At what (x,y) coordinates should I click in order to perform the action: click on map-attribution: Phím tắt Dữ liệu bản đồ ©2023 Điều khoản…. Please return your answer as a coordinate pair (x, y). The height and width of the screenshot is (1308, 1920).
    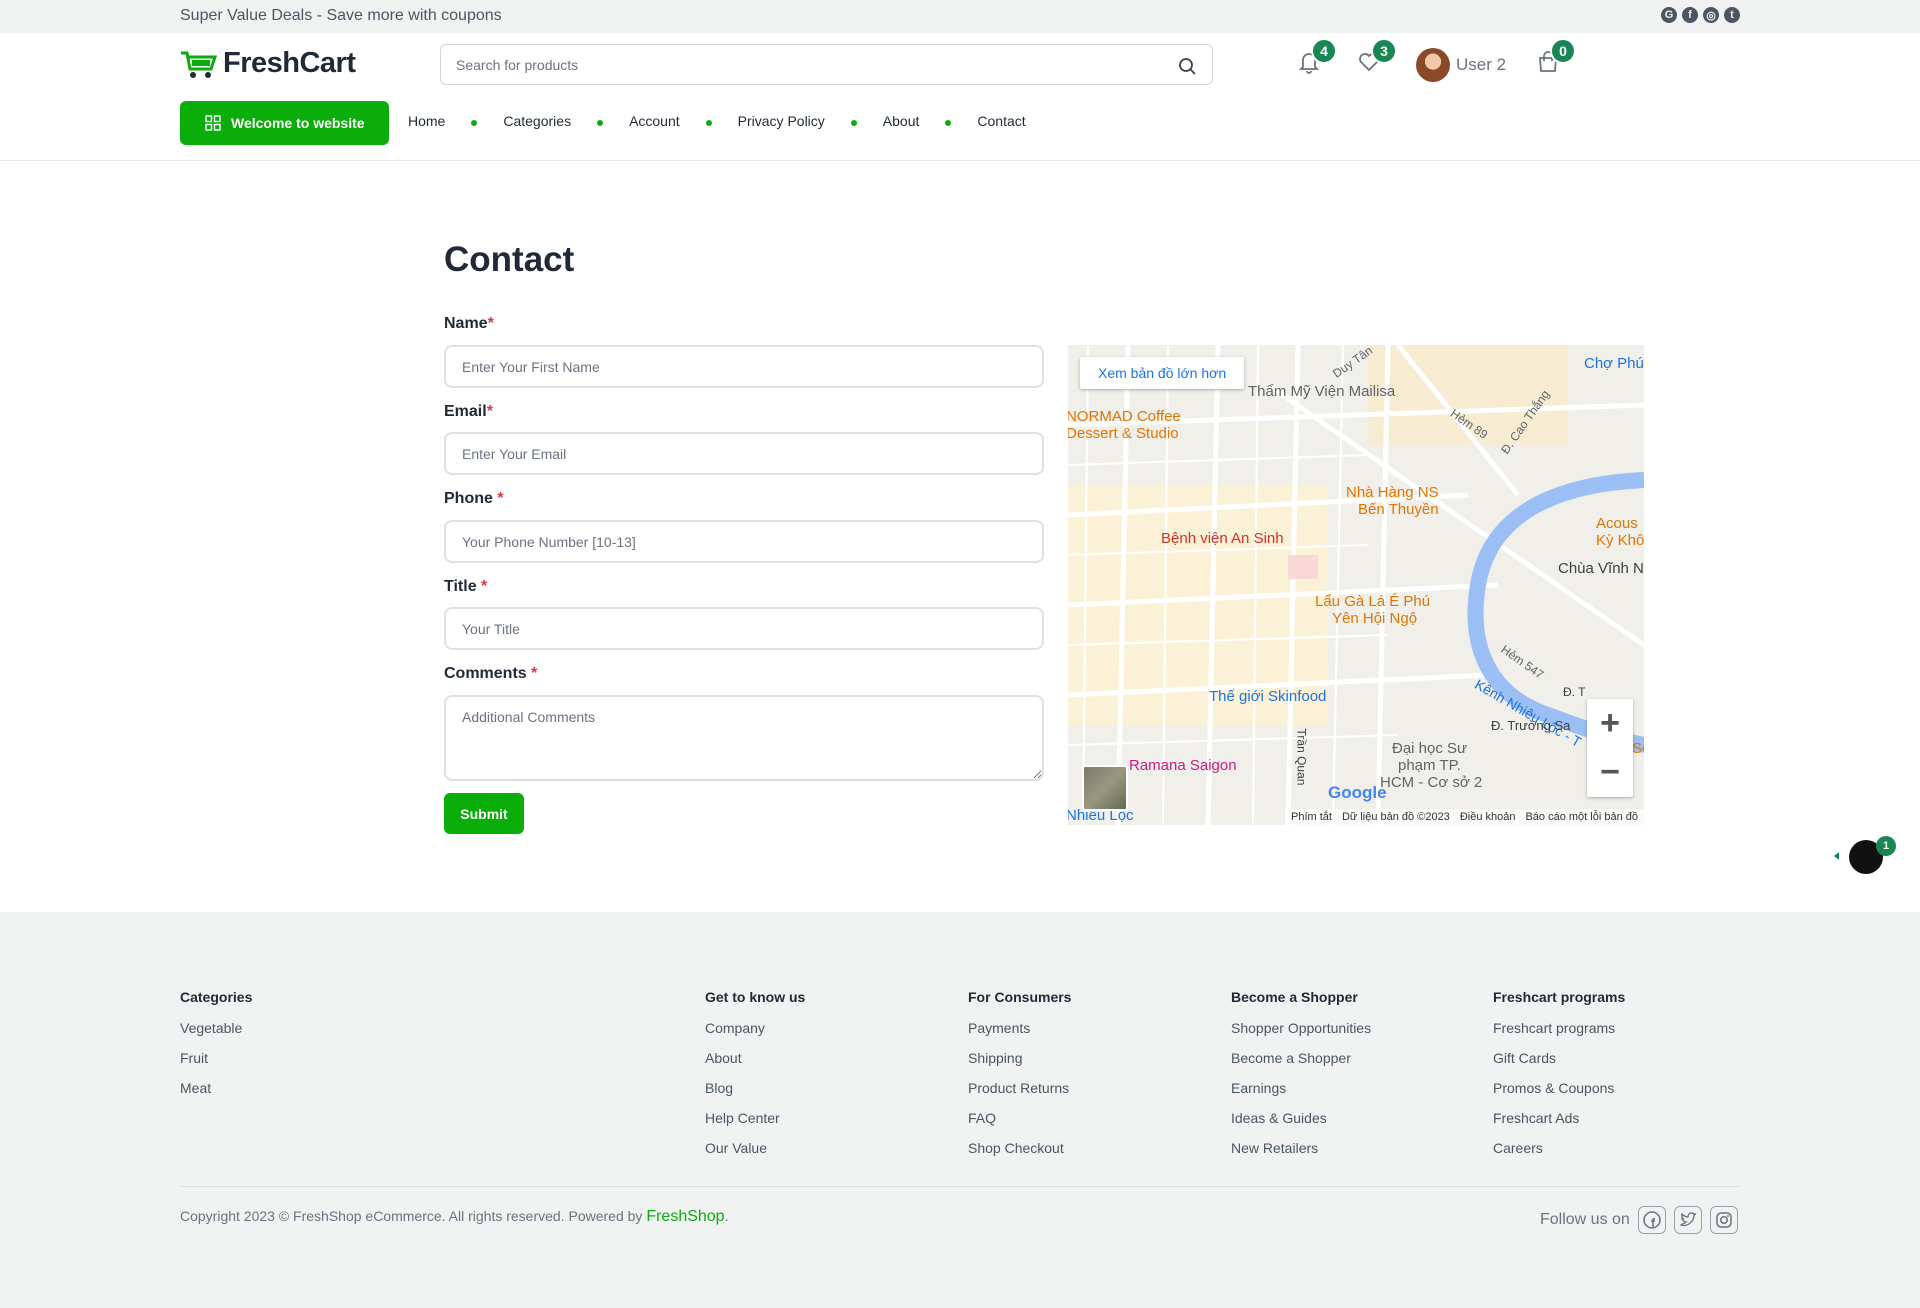
    Looking at the image, I should click on (1464, 817).